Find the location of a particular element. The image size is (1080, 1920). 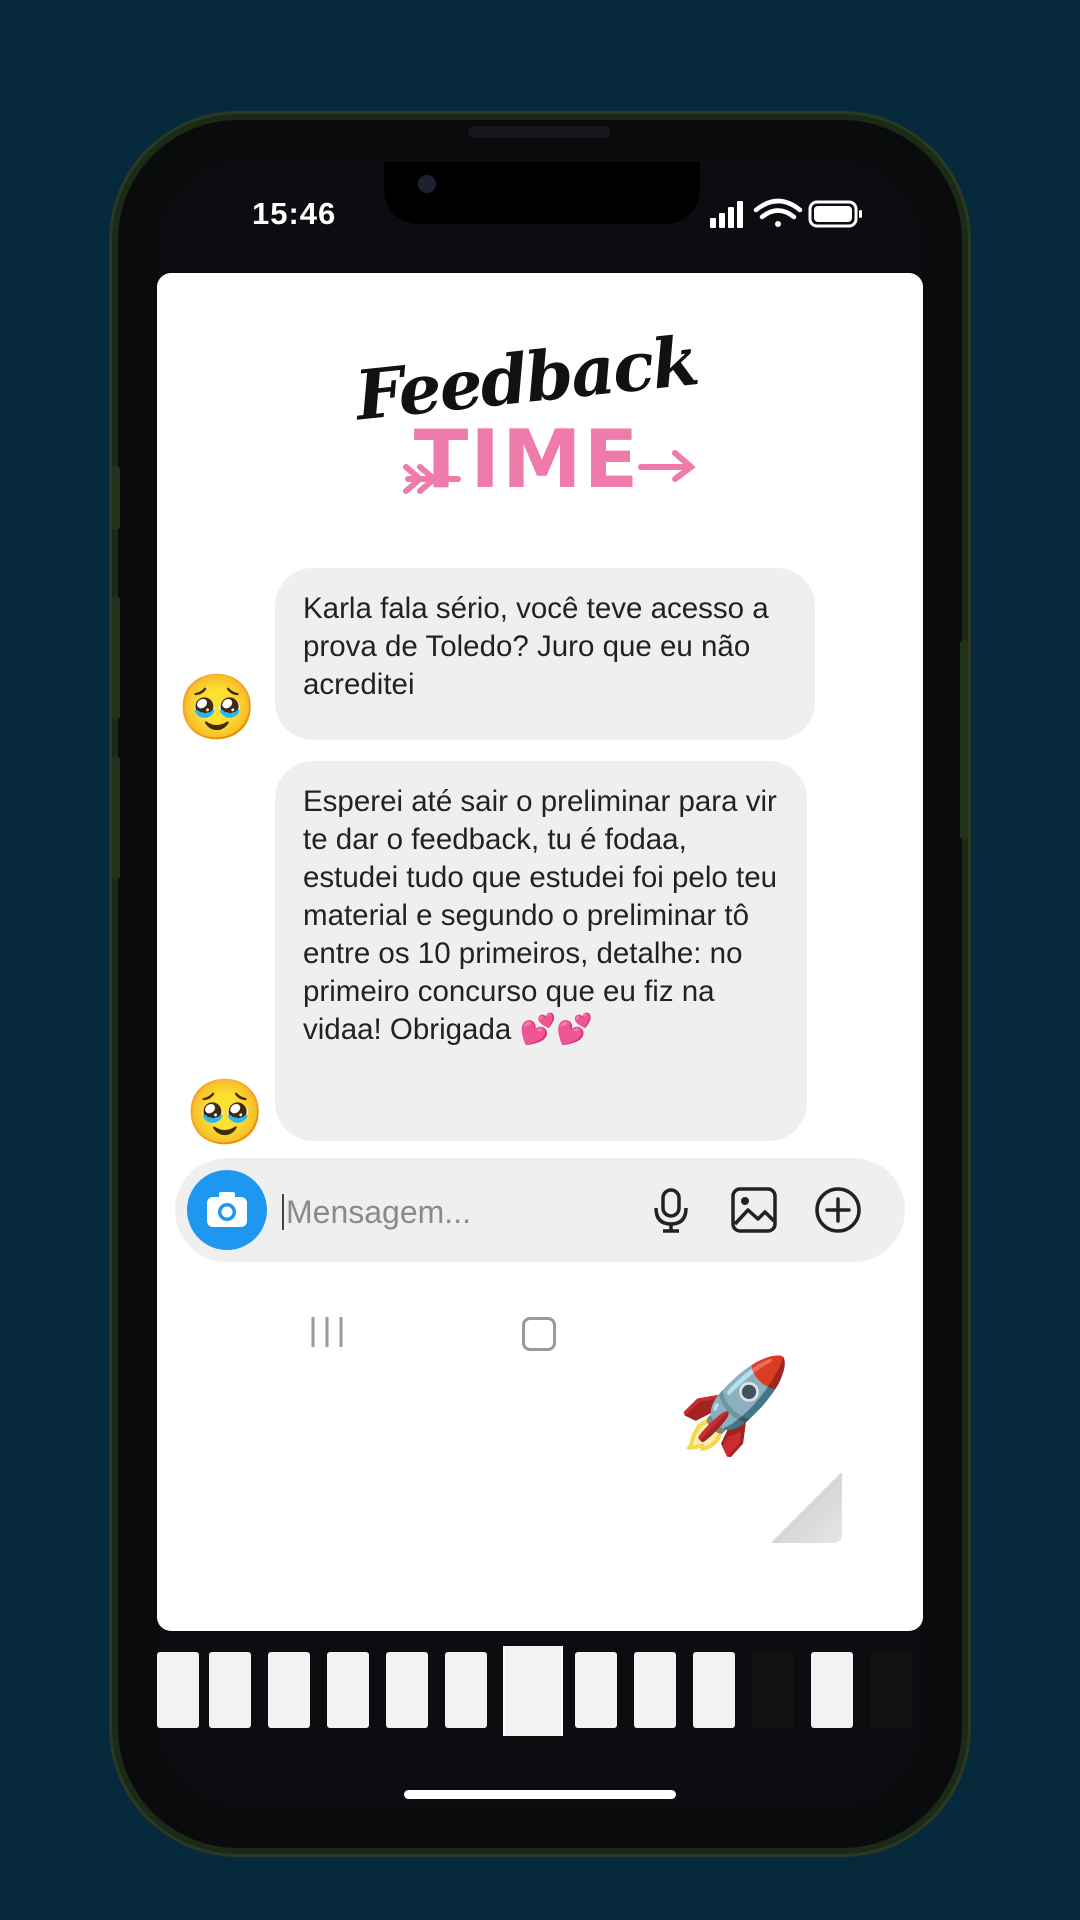

rocket-icon: 🚀 is located at coordinates (734, 1406).